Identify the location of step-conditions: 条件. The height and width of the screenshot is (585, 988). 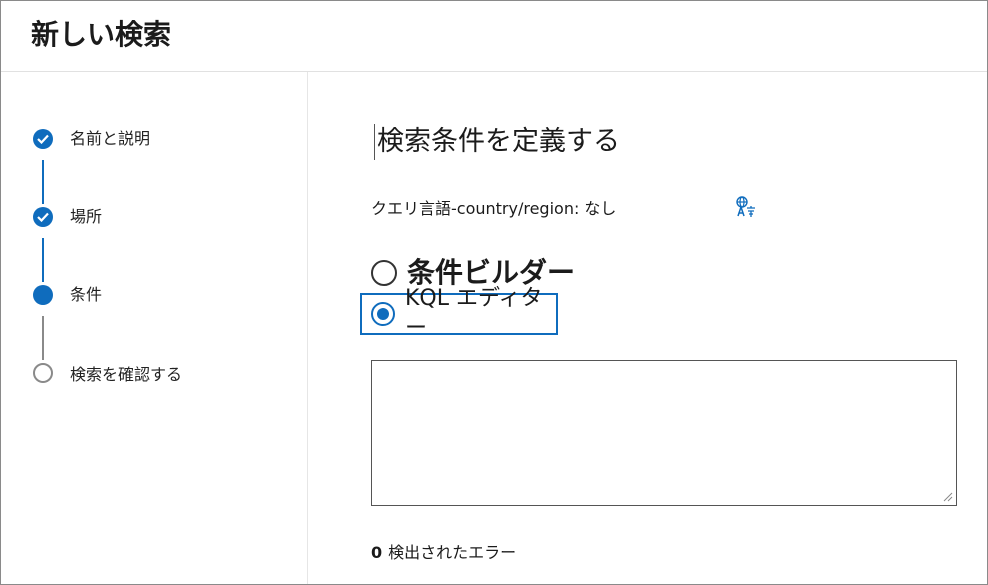
(154, 299).